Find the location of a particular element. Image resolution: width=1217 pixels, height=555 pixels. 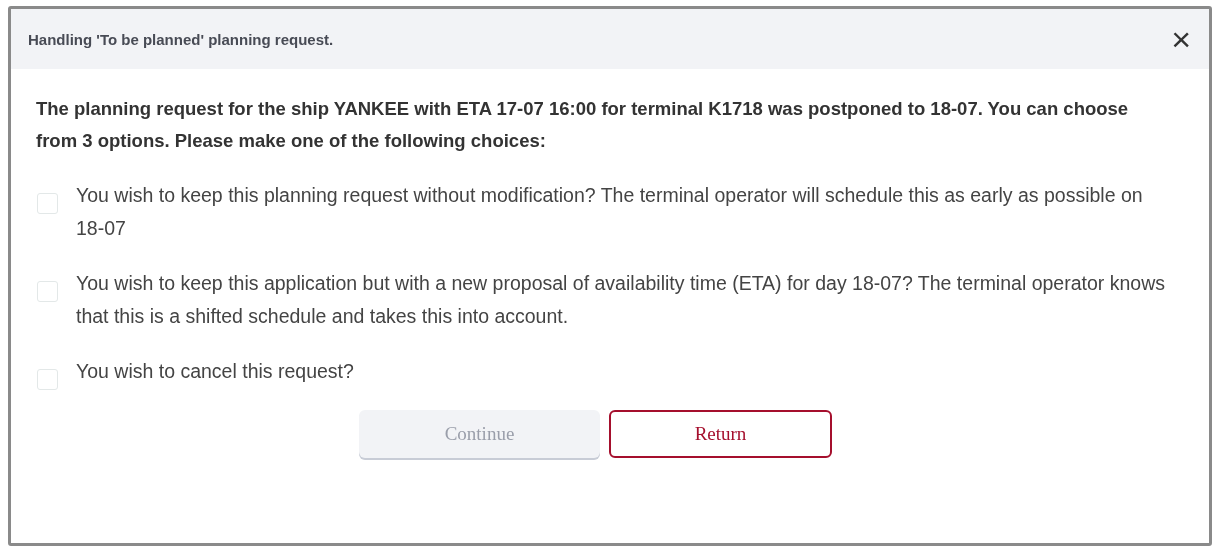

option-label: You wish to keep this planning request without modification? The terminal operator will schedule this as early as possible on 18-07 is located at coordinates (610, 212).